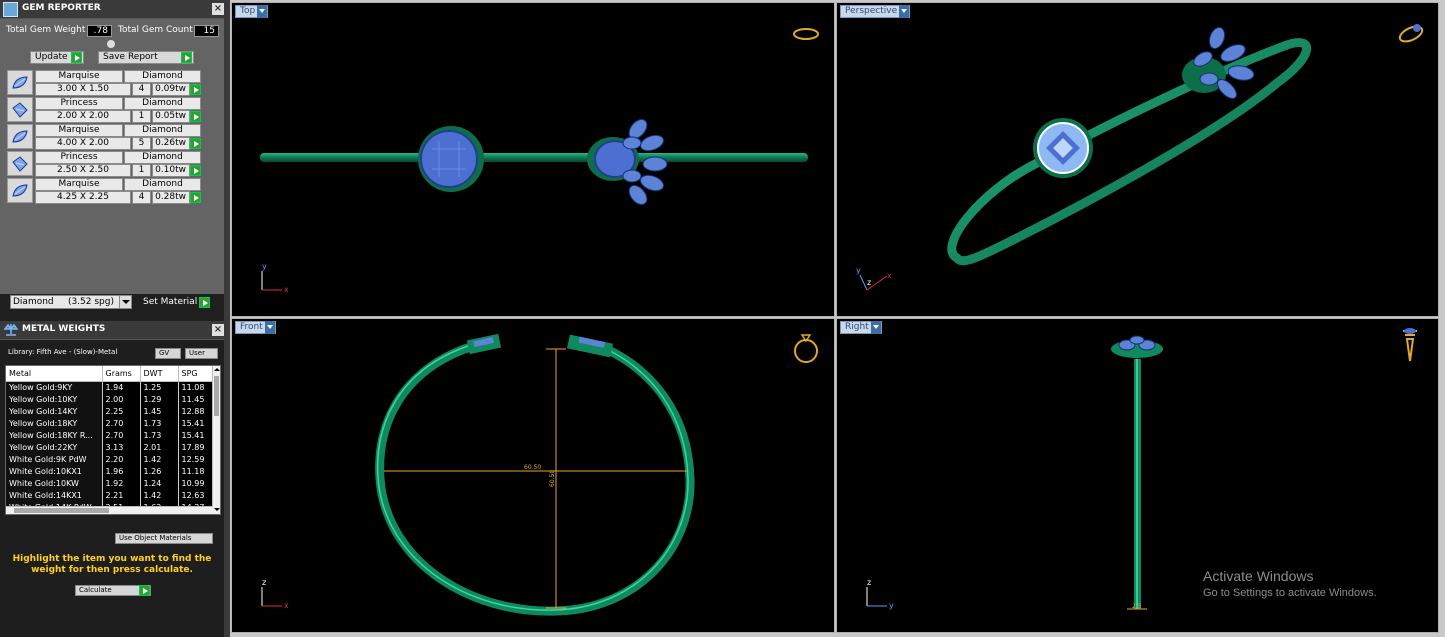  I want to click on gem-row: Princess Diamond 2.00 X 2.00 1 0.05tw, so click(104, 110).